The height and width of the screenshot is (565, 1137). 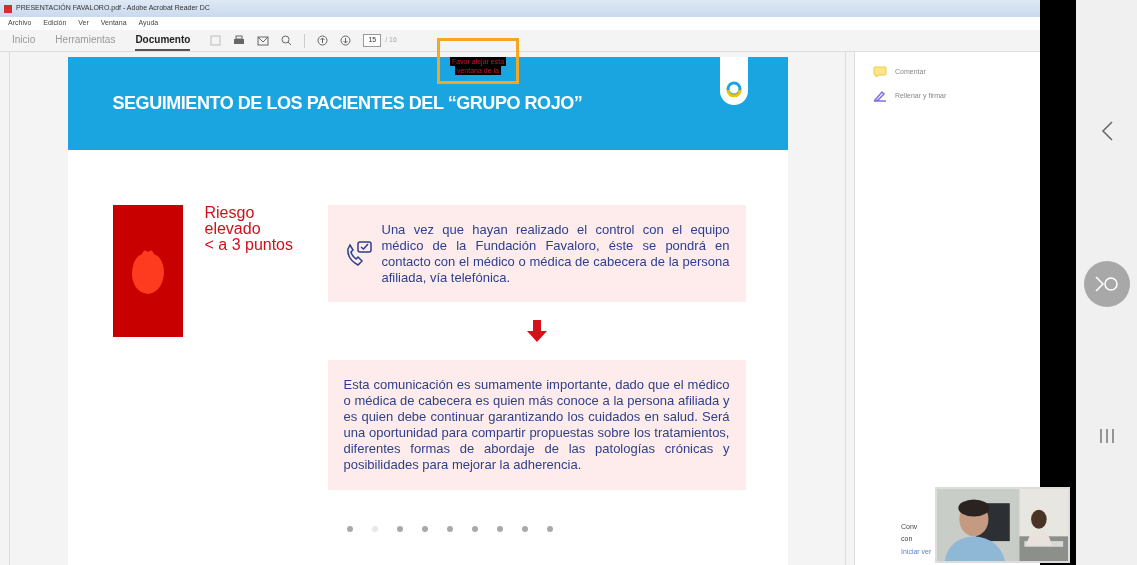 What do you see at coordinates (536, 425) in the screenshot?
I see `info-text: Esta comunicación es sumamente importante, dado que el médico o médica de cabecera es quien más conoce a la persona afiliada y es quien debe continuar garantizando los cuidados en salud. Será una oportunidad para compartir propuestas sobre los tratamientos, diferentes formas de abordaje de las patologías crónicas y posibilidades para mejorar la adherencia.` at bounding box center [536, 425].